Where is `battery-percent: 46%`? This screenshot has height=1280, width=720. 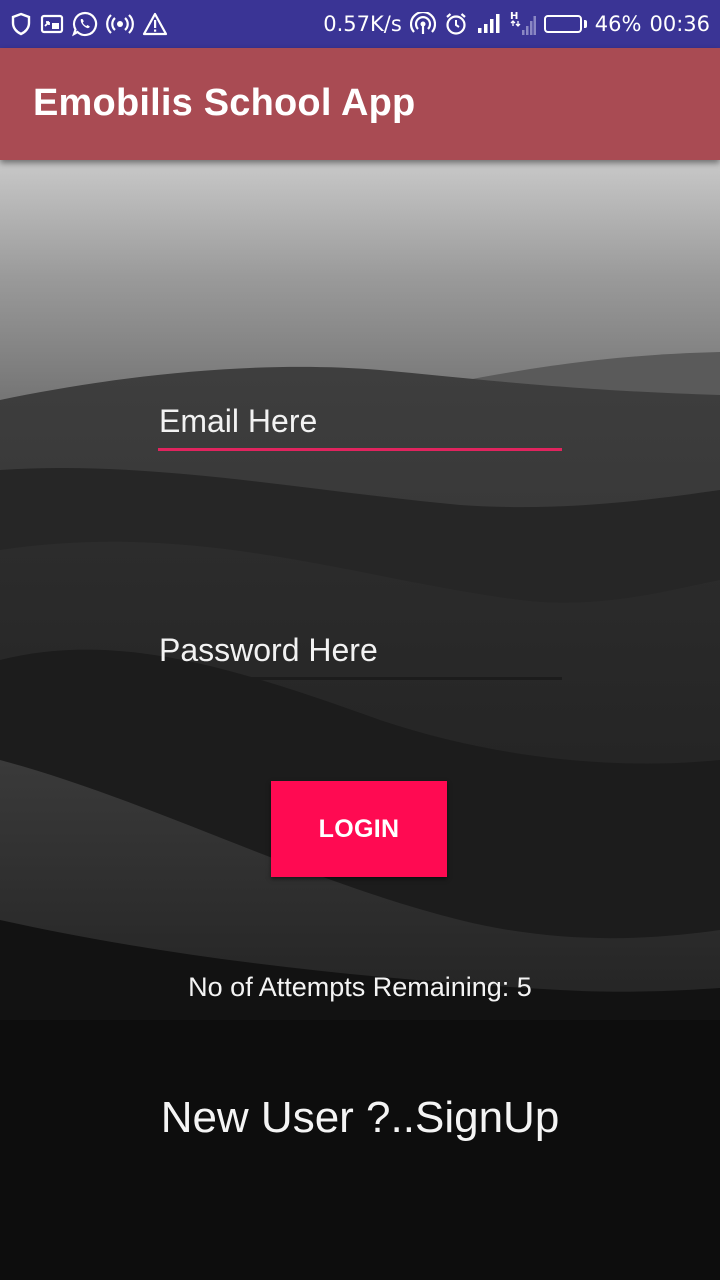 battery-percent: 46% is located at coordinates (618, 24).